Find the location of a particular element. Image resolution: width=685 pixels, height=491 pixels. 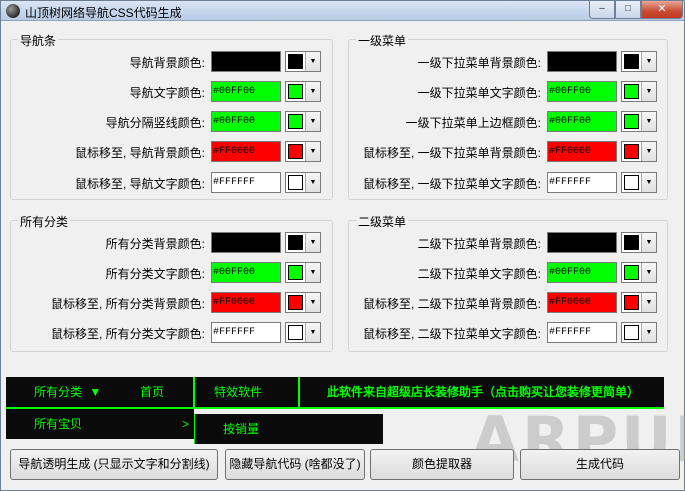

nav-color-value-input is located at coordinates (246, 61).